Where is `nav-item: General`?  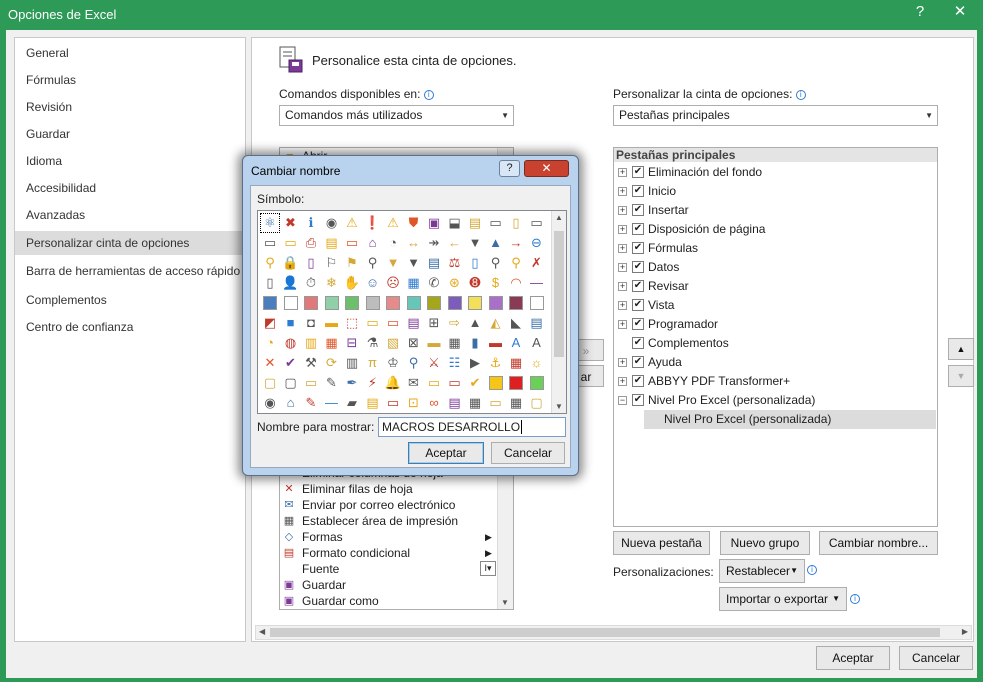 nav-item: General is located at coordinates (130, 53).